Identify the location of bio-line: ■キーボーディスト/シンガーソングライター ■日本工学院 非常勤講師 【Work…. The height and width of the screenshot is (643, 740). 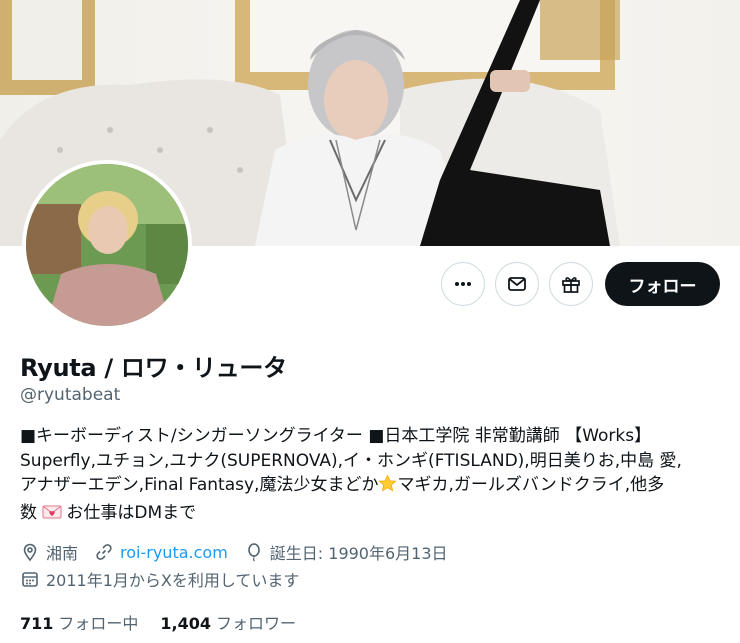
(336, 436).